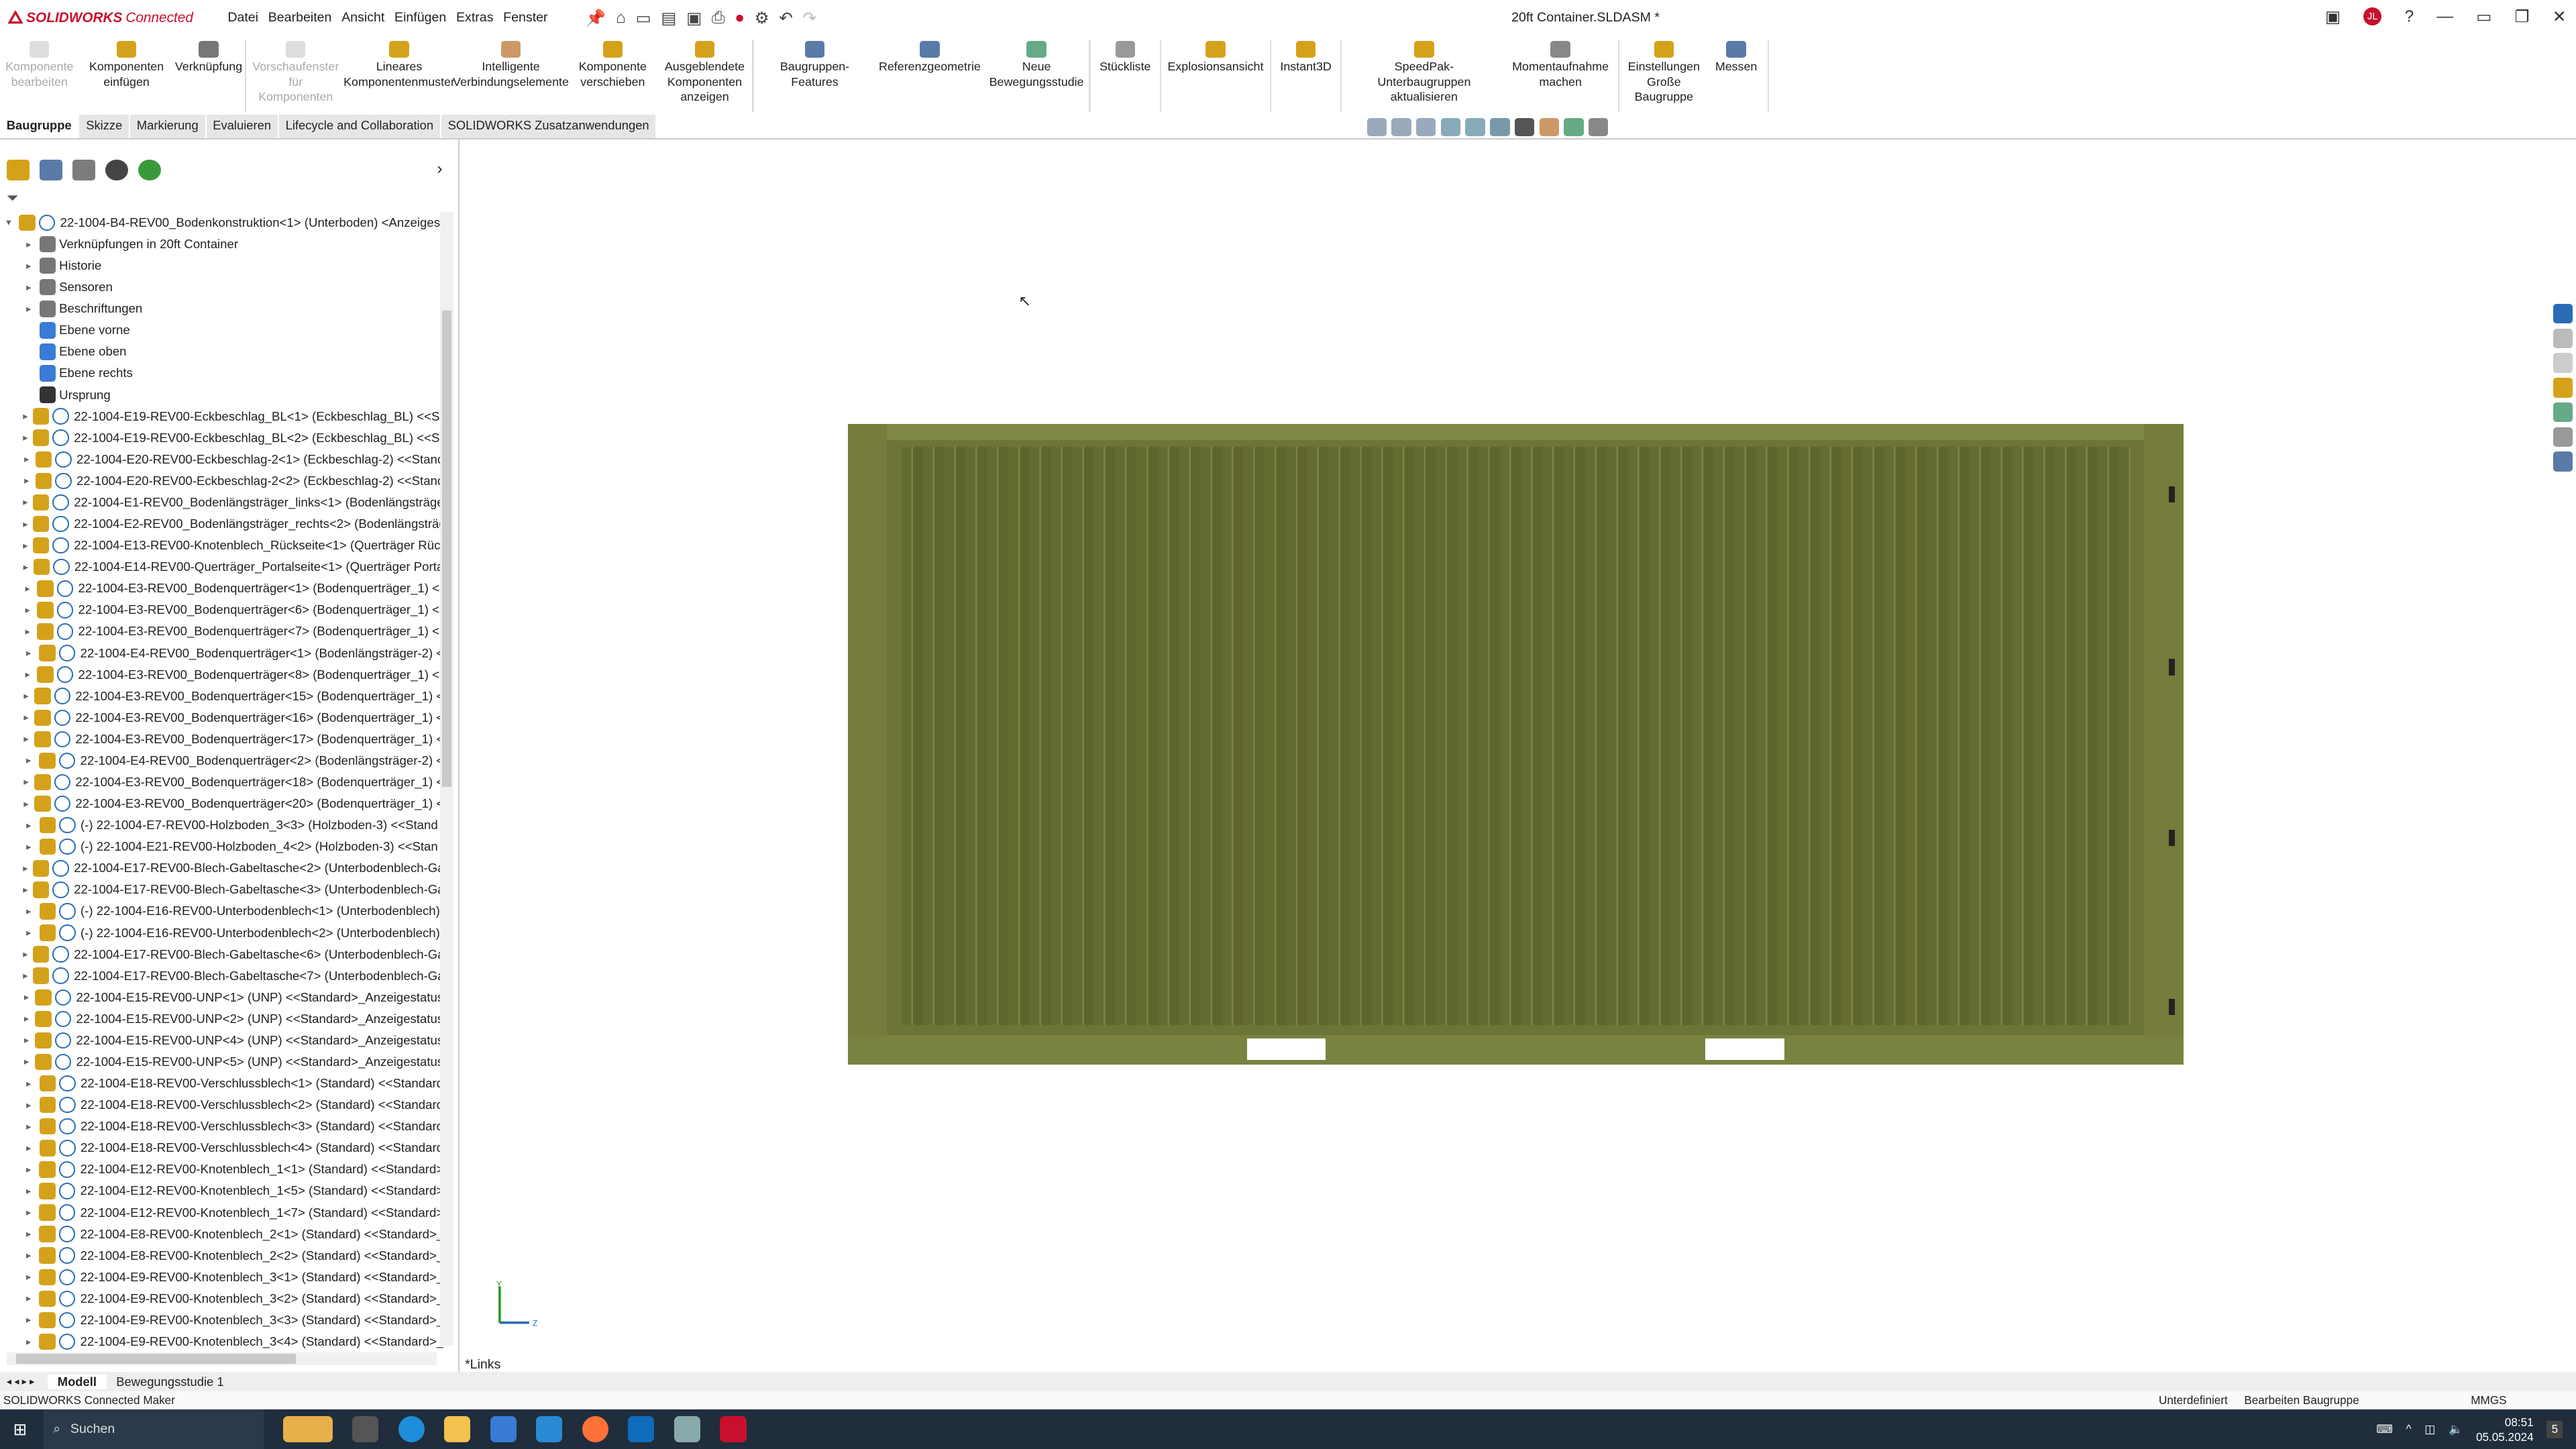 The width and height of the screenshot is (2576, 1449). What do you see at coordinates (221, 330) in the screenshot?
I see `tree-item: Ebene vorne` at bounding box center [221, 330].